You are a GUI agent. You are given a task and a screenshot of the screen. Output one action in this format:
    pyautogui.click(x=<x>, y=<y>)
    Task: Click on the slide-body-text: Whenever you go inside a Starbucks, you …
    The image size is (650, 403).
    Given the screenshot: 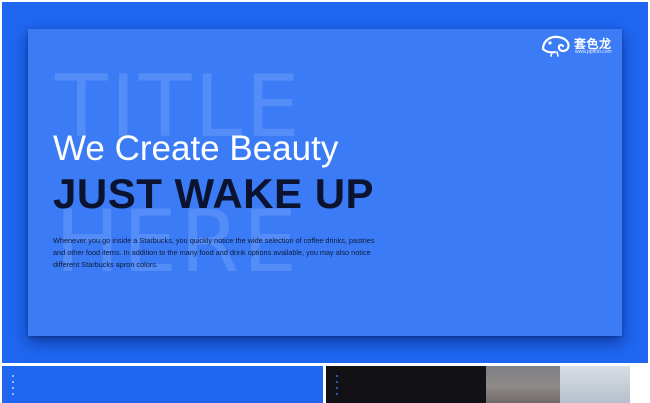 What is the action you would take?
    pyautogui.click(x=214, y=253)
    